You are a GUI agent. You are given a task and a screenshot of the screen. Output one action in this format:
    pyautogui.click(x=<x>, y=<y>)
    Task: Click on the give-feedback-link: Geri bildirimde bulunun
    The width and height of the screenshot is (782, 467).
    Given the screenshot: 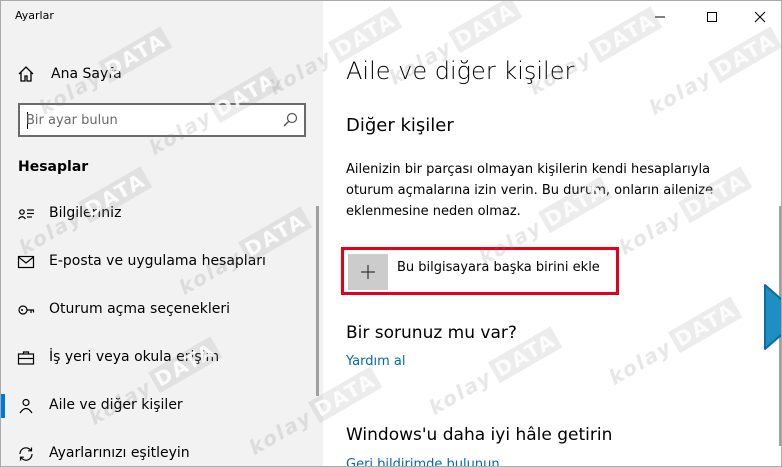 What is the action you would take?
    pyautogui.click(x=423, y=461)
    